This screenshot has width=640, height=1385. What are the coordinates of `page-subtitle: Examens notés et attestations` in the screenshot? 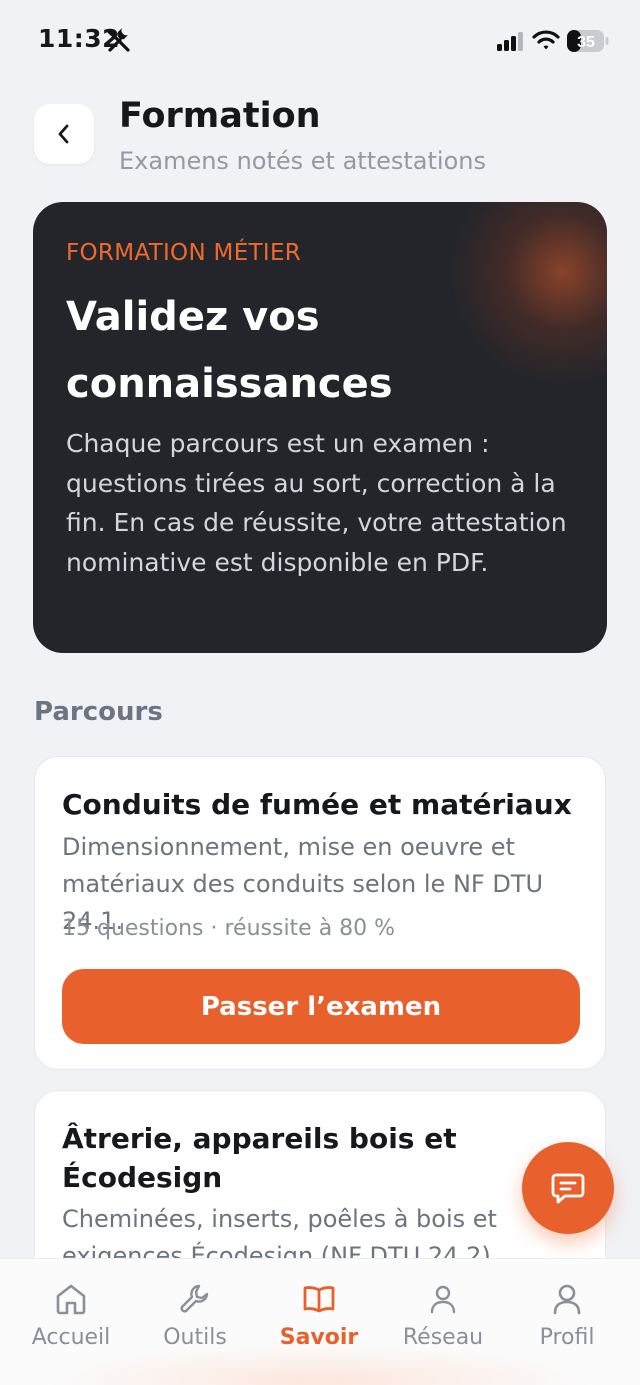 It's located at (302, 161).